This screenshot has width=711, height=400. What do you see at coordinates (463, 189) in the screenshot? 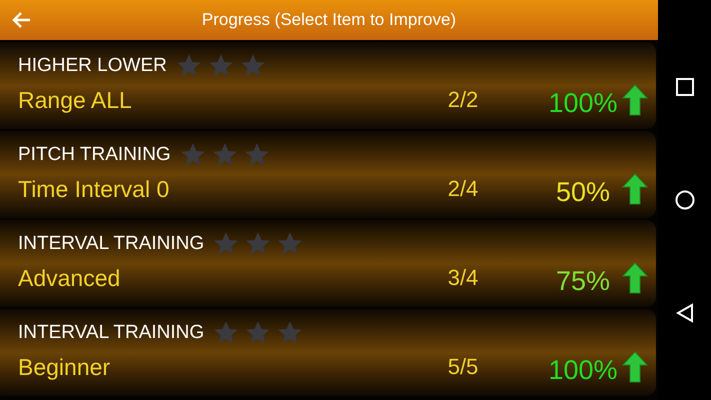
I see `score-text: 2/4` at bounding box center [463, 189].